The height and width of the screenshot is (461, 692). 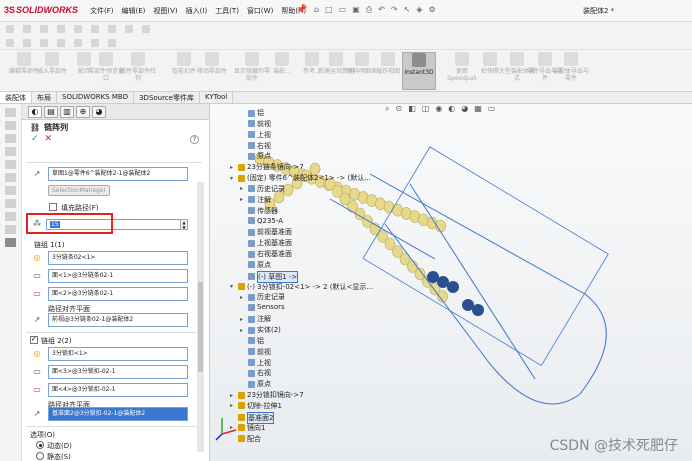 What do you see at coordinates (301, 10) in the screenshot?
I see `pin-icon: 📌` at bounding box center [301, 10].